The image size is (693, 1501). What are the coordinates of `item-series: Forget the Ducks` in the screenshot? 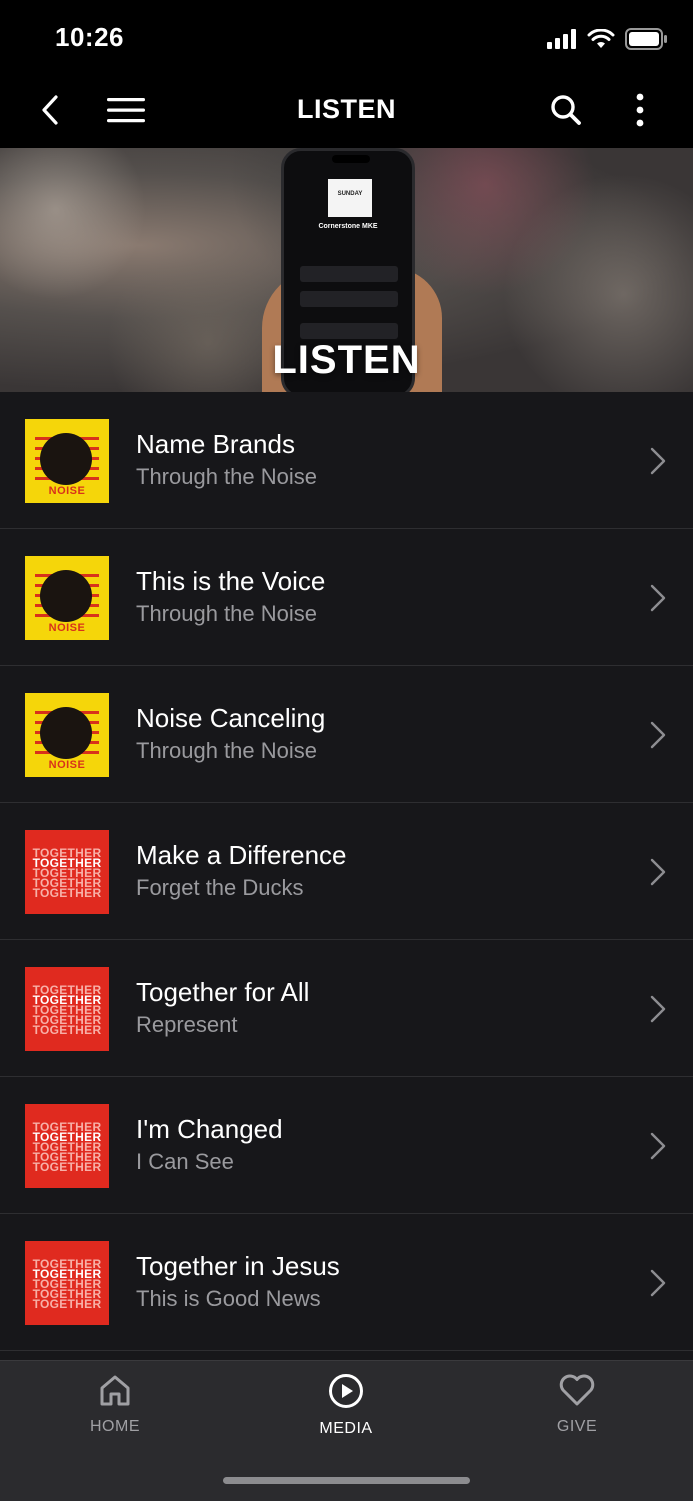 It's located at (220, 887).